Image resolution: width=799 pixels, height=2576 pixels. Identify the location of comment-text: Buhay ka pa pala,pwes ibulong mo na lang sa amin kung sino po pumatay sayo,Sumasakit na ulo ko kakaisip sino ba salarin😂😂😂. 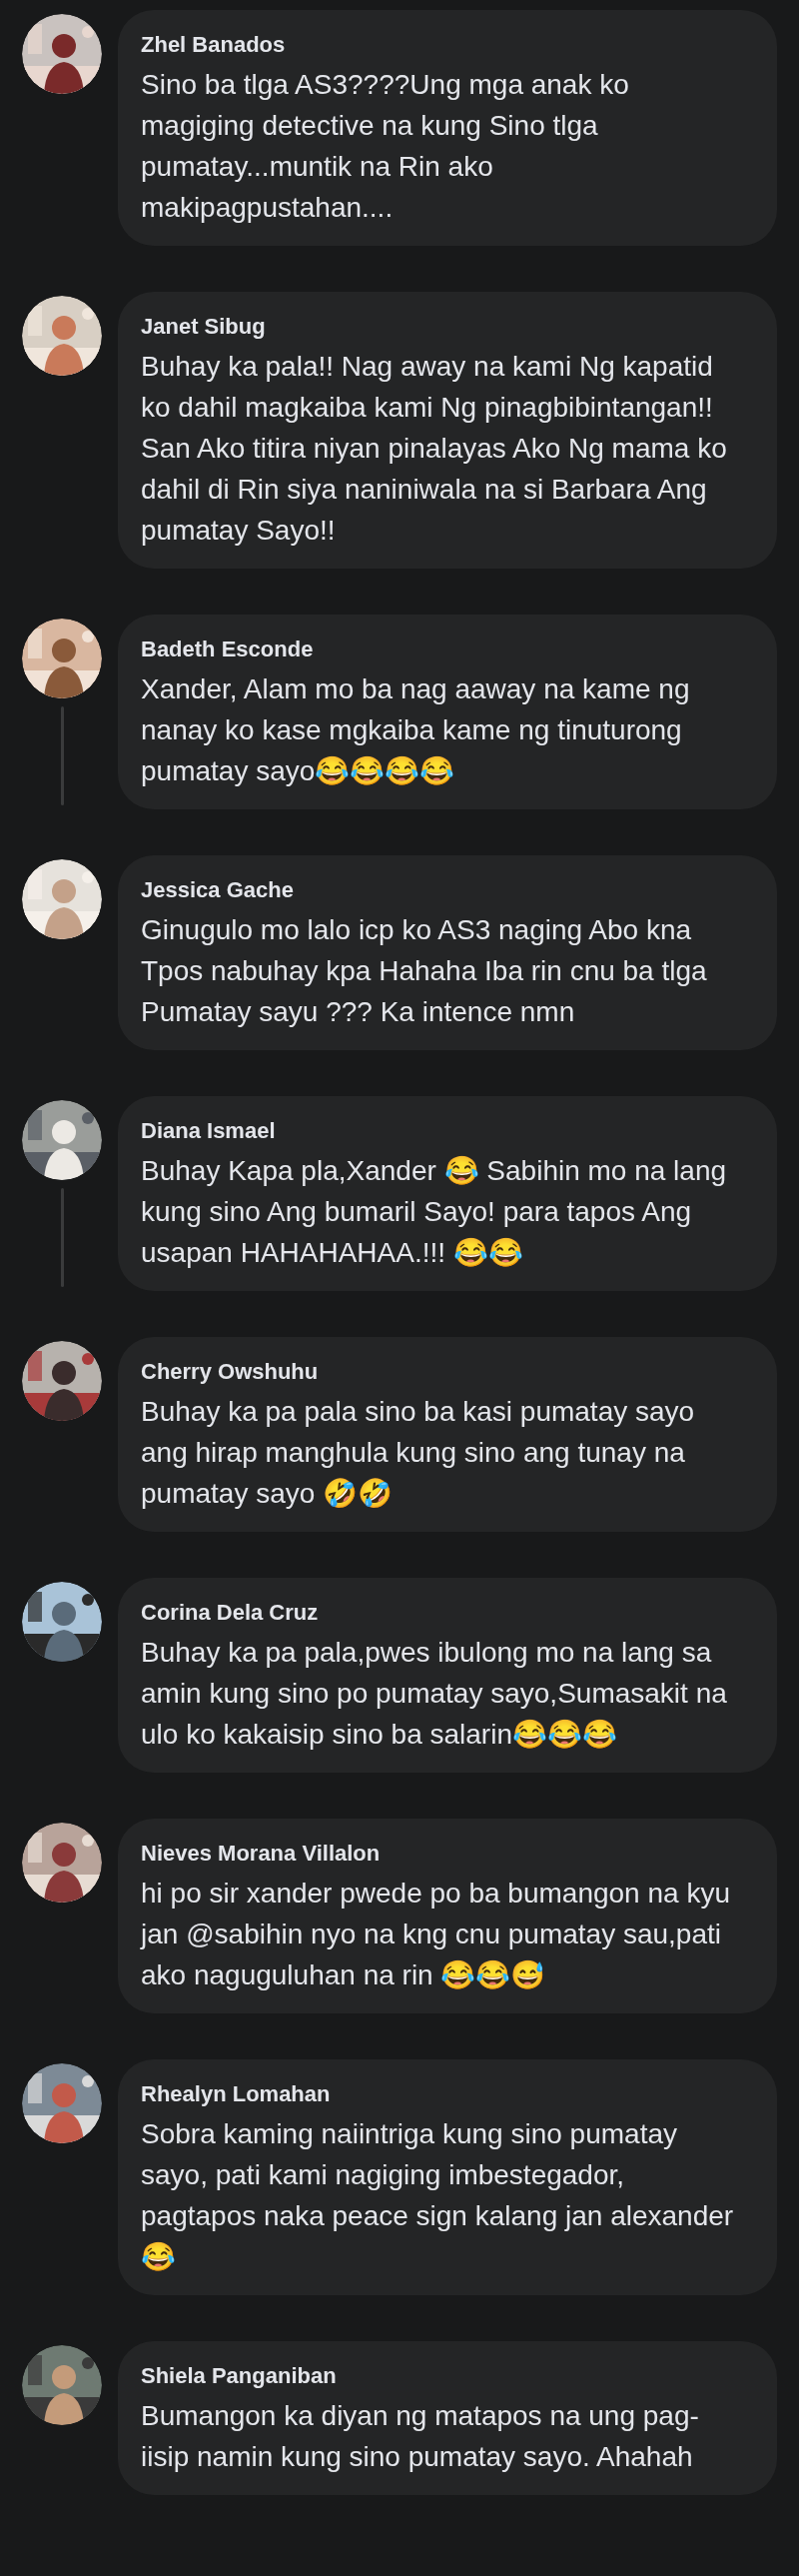
(435, 1694).